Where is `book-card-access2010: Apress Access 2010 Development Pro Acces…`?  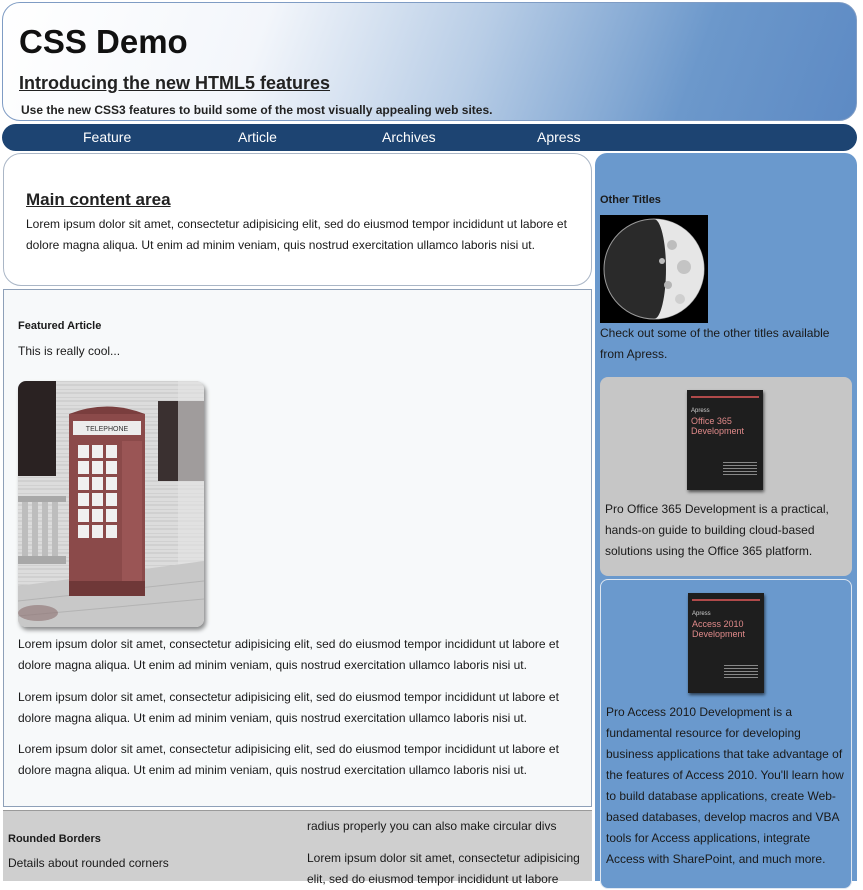
book-card-access2010: Apress Access 2010 Development Pro Acces… is located at coordinates (726, 734).